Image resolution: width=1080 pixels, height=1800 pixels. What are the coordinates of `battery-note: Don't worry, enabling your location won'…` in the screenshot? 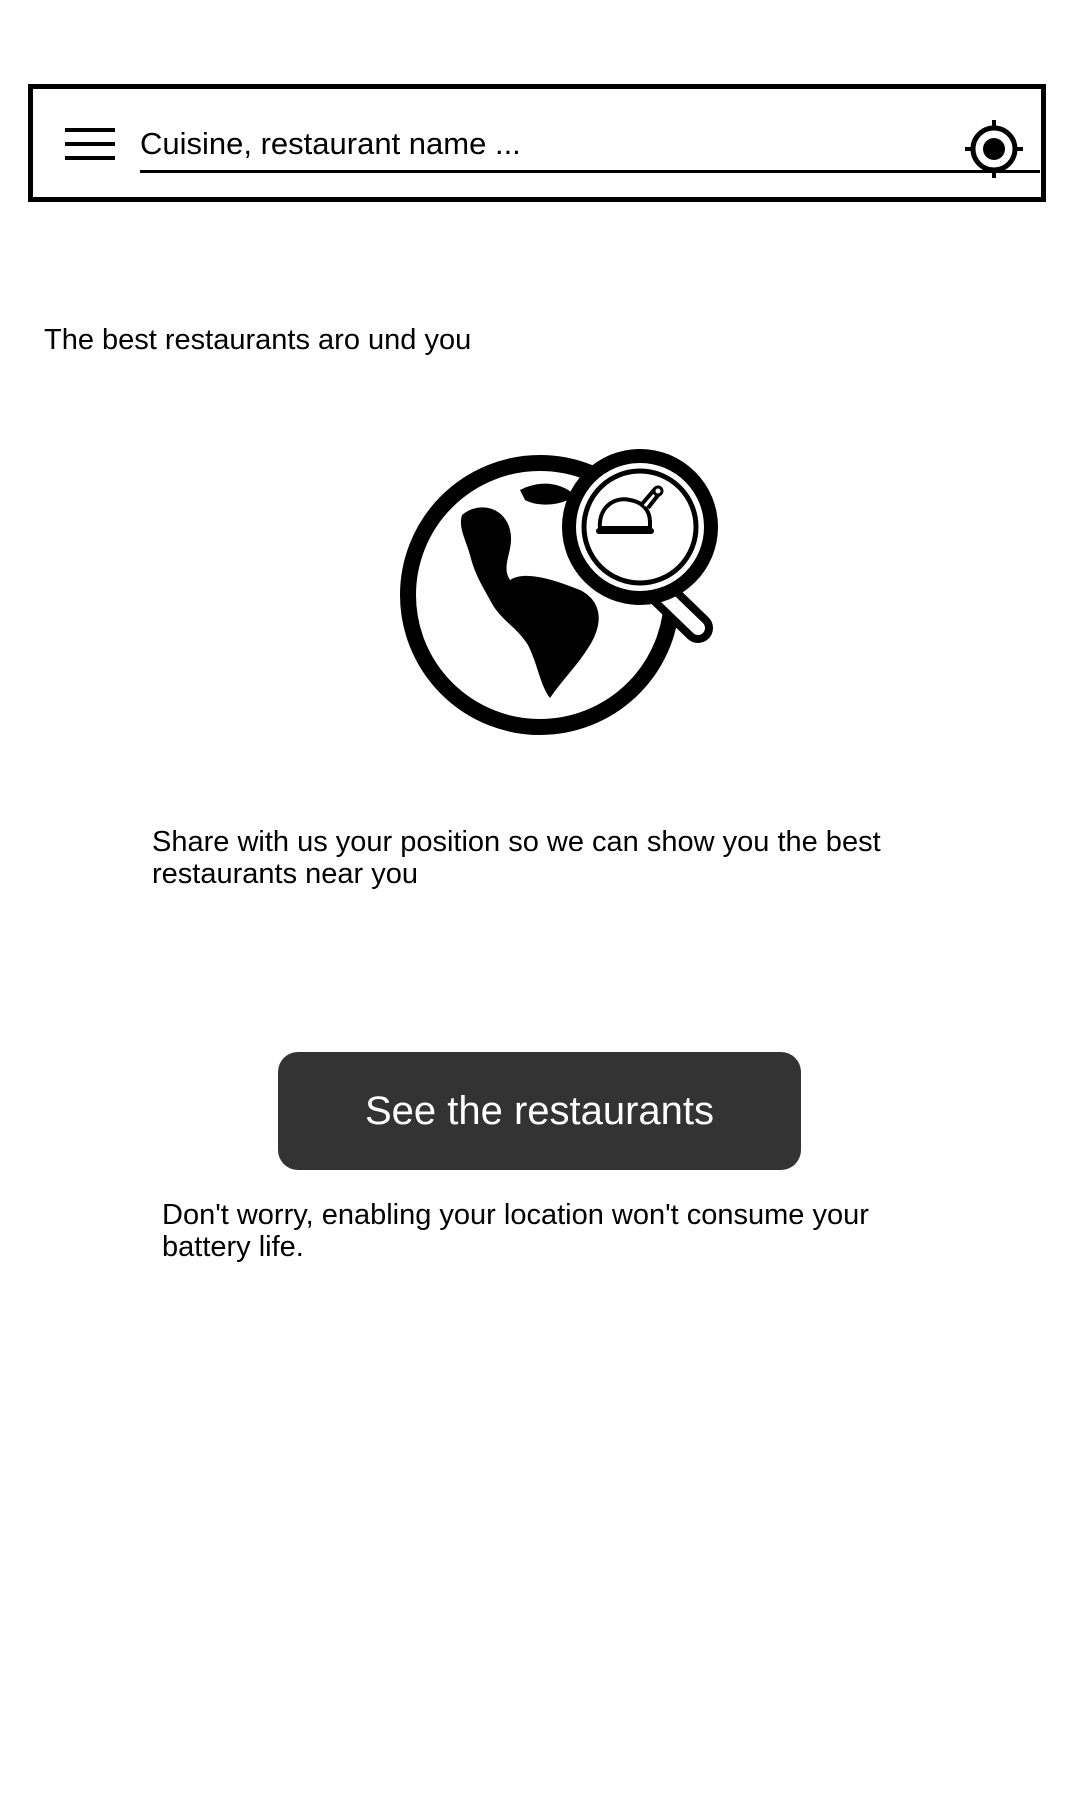 It's located at (515, 1231).